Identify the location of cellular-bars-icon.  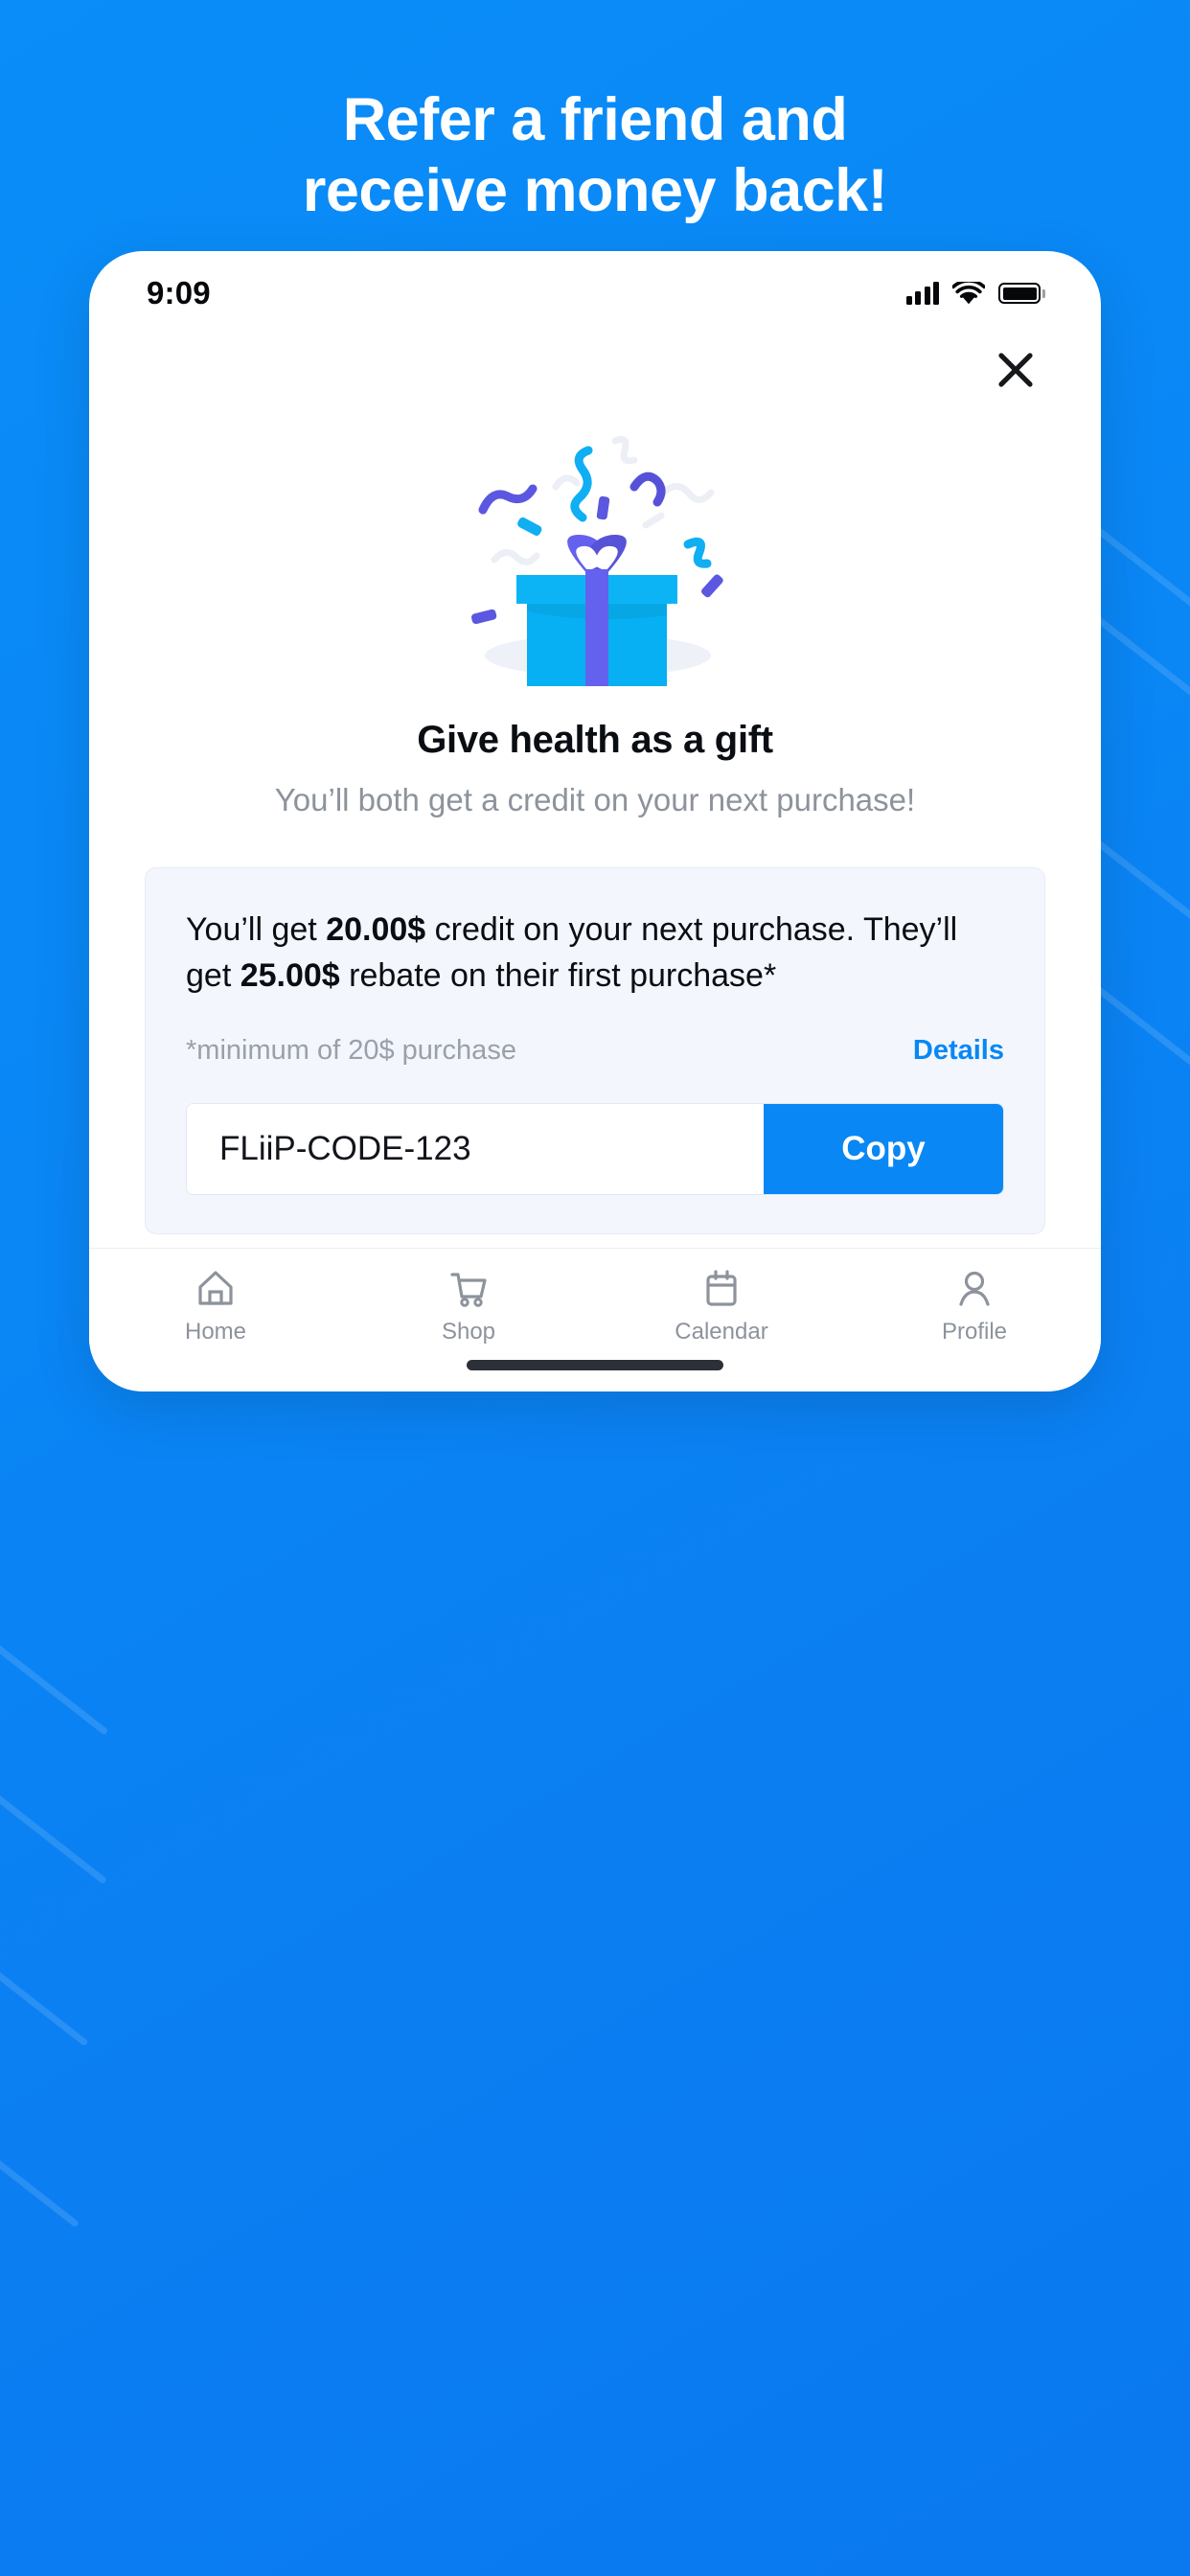
(922, 293).